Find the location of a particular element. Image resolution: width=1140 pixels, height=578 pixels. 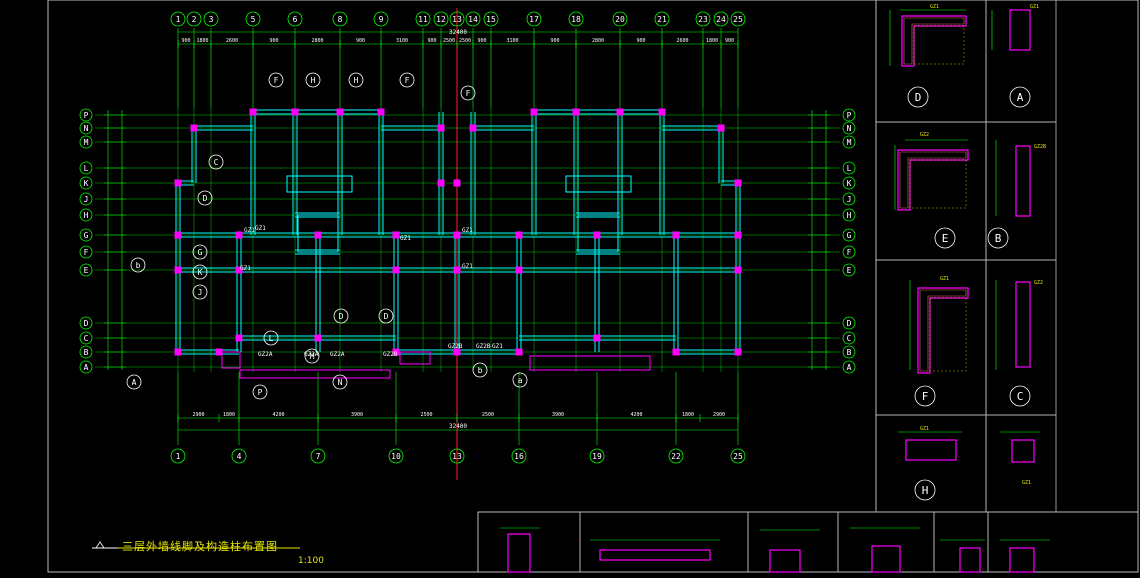

grid-bubble-left-label-B: B is located at coordinates (86, 352).